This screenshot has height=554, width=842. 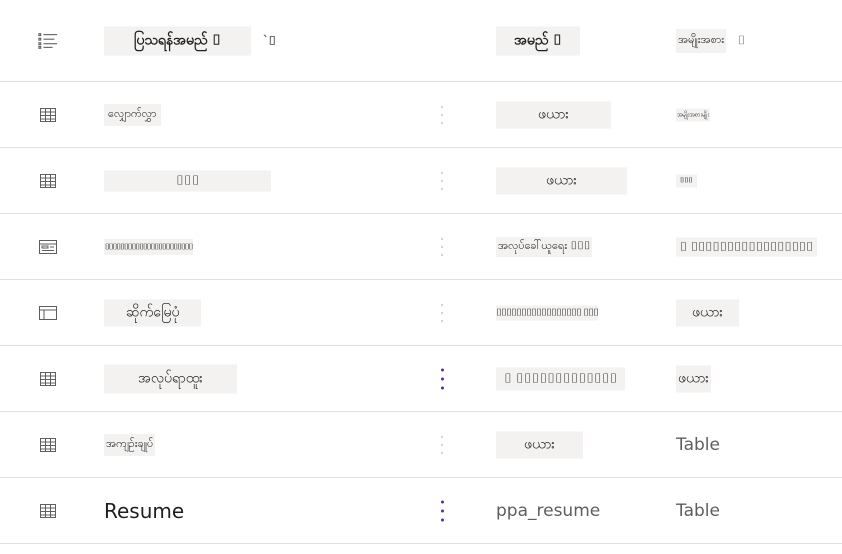 What do you see at coordinates (741, 40) in the screenshot?
I see `sort-icon: ⌷` at bounding box center [741, 40].